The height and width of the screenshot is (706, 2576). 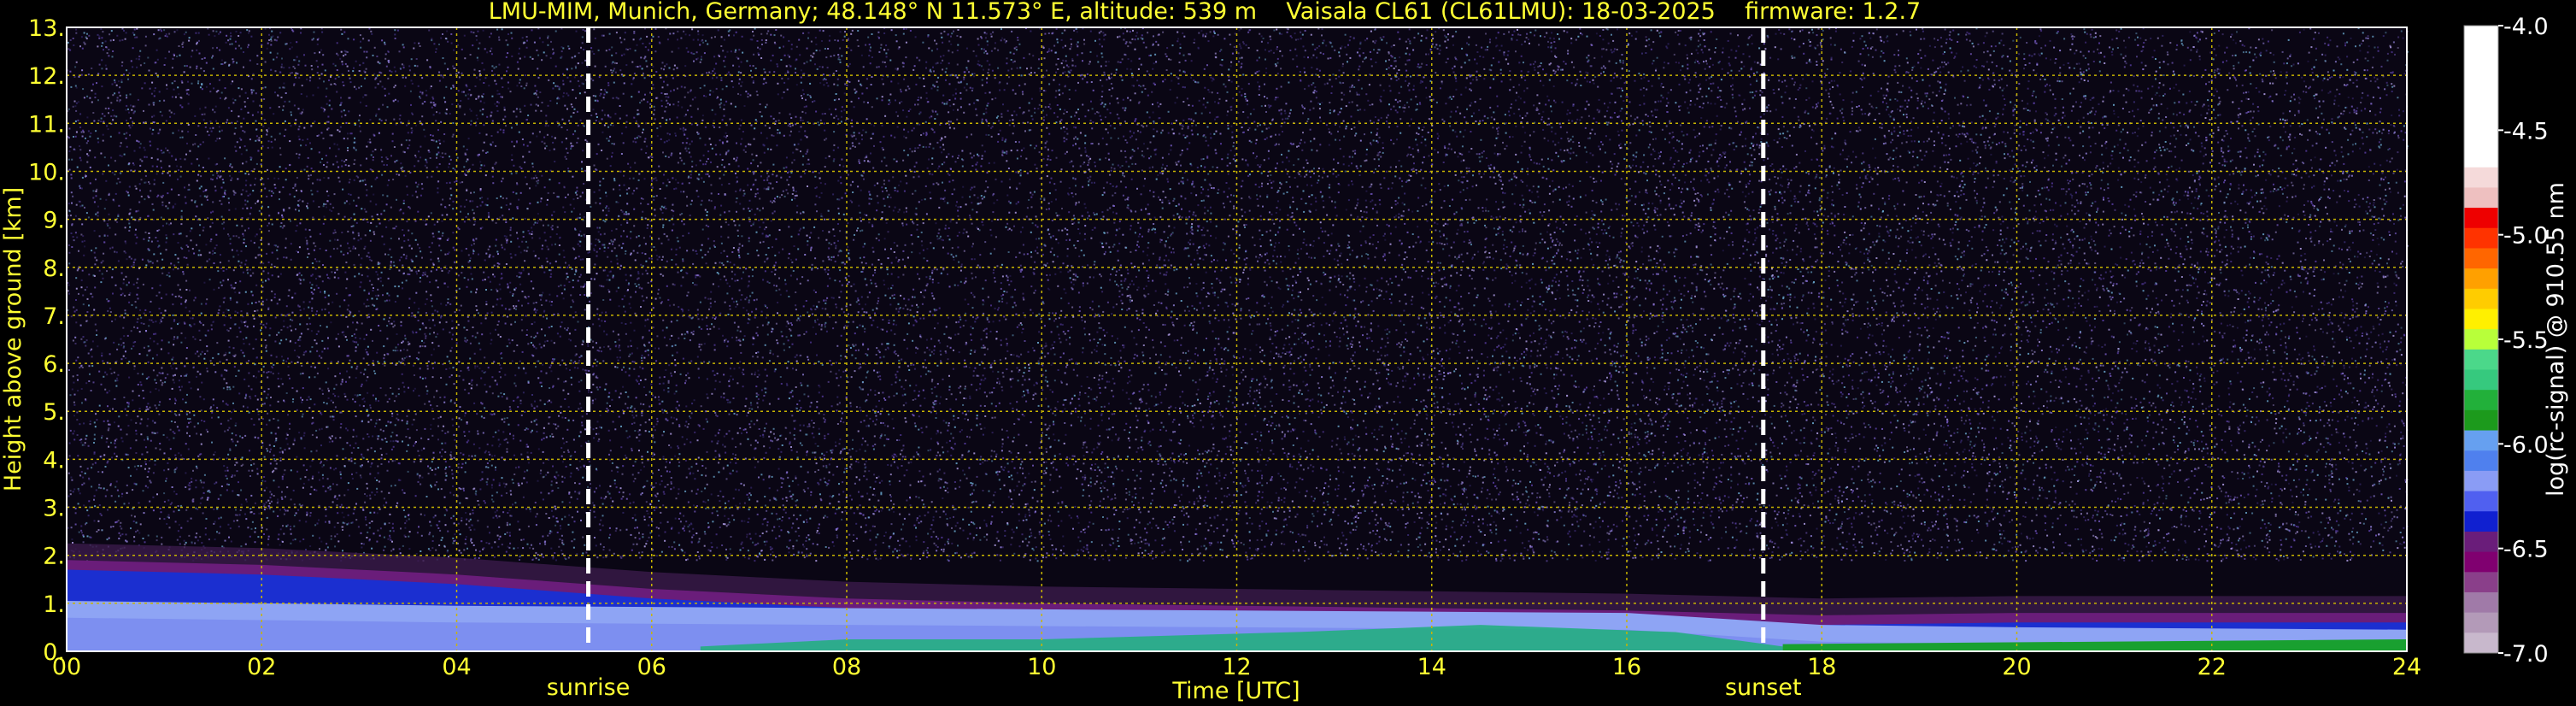 I want to click on y-tick-label: 10., so click(x=46, y=172).